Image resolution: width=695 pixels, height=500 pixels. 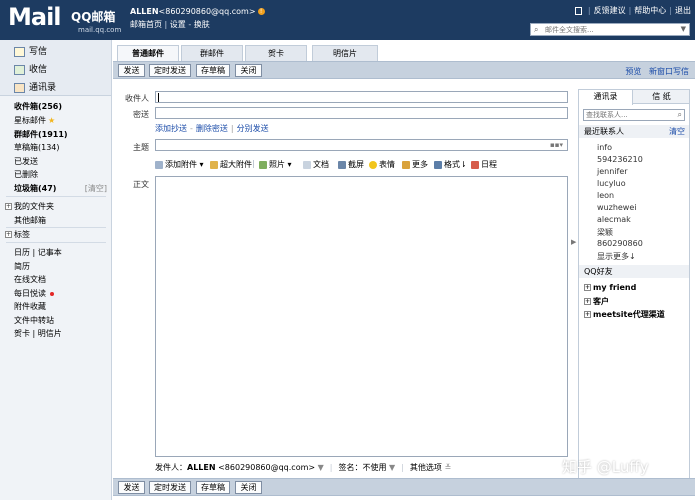 What do you see at coordinates (35, 188) in the screenshot?
I see `folder-spam: 垃圾箱(47)` at bounding box center [35, 188].